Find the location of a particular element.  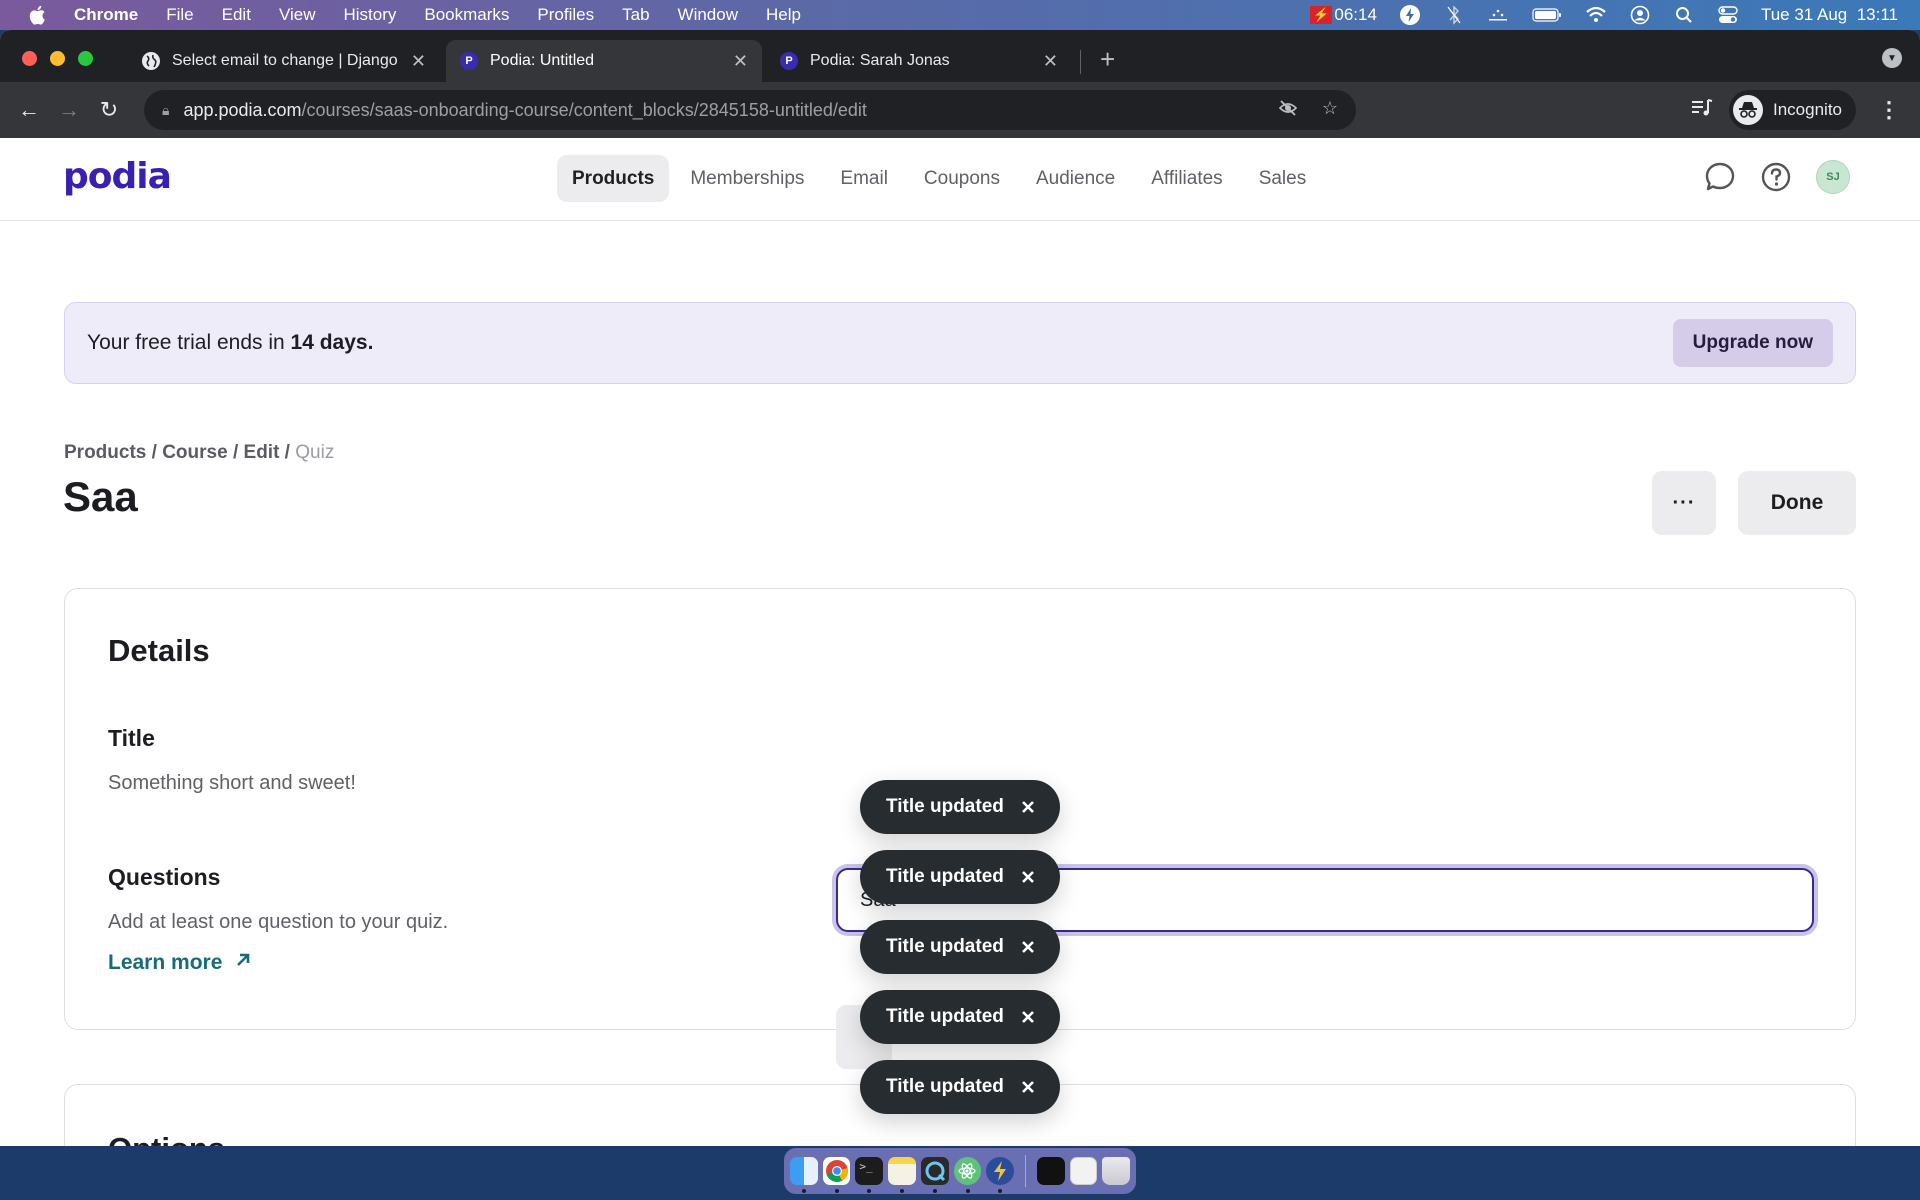

bookmark-star-icon: ☆ is located at coordinates (1330, 110).